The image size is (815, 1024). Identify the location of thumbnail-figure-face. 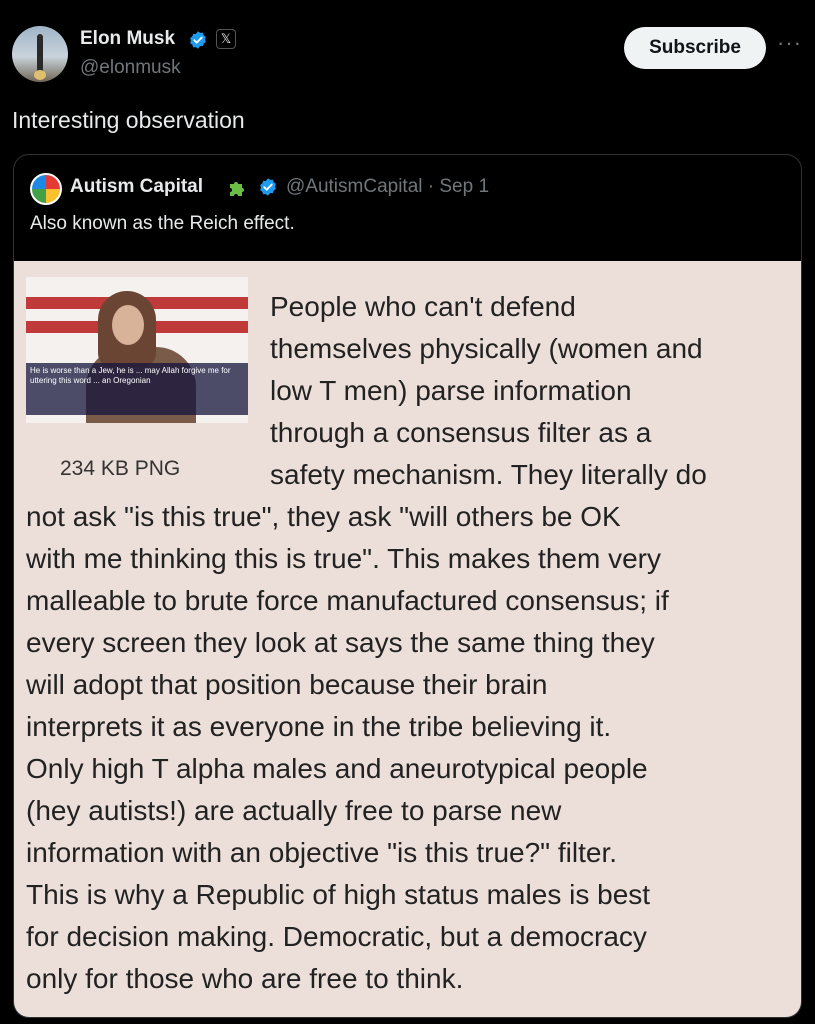
(128, 325).